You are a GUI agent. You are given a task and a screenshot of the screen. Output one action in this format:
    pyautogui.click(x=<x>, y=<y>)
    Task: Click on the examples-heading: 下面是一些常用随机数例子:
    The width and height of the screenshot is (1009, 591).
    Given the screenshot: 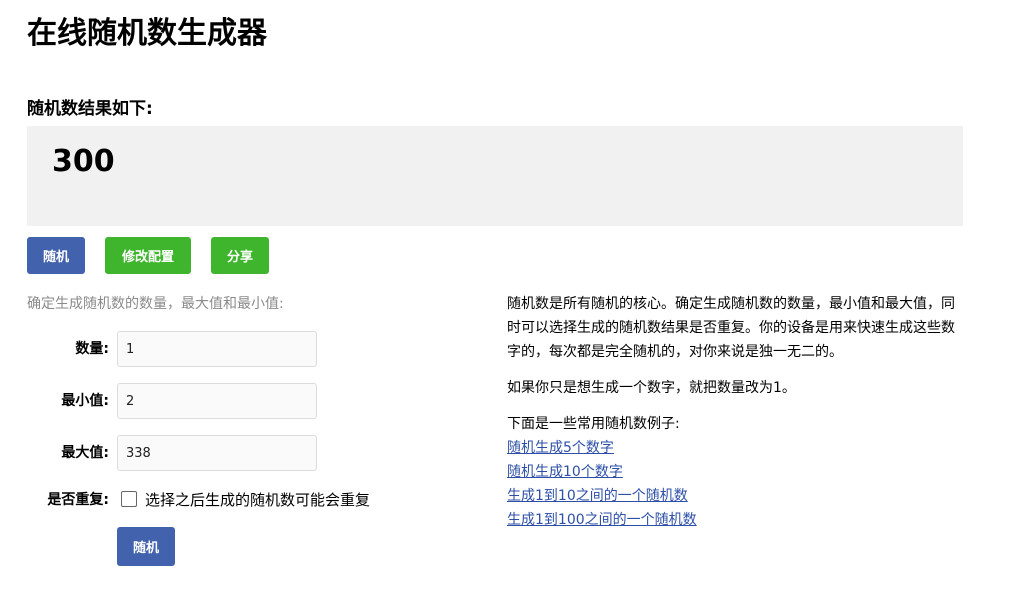 What is the action you would take?
    pyautogui.click(x=593, y=424)
    